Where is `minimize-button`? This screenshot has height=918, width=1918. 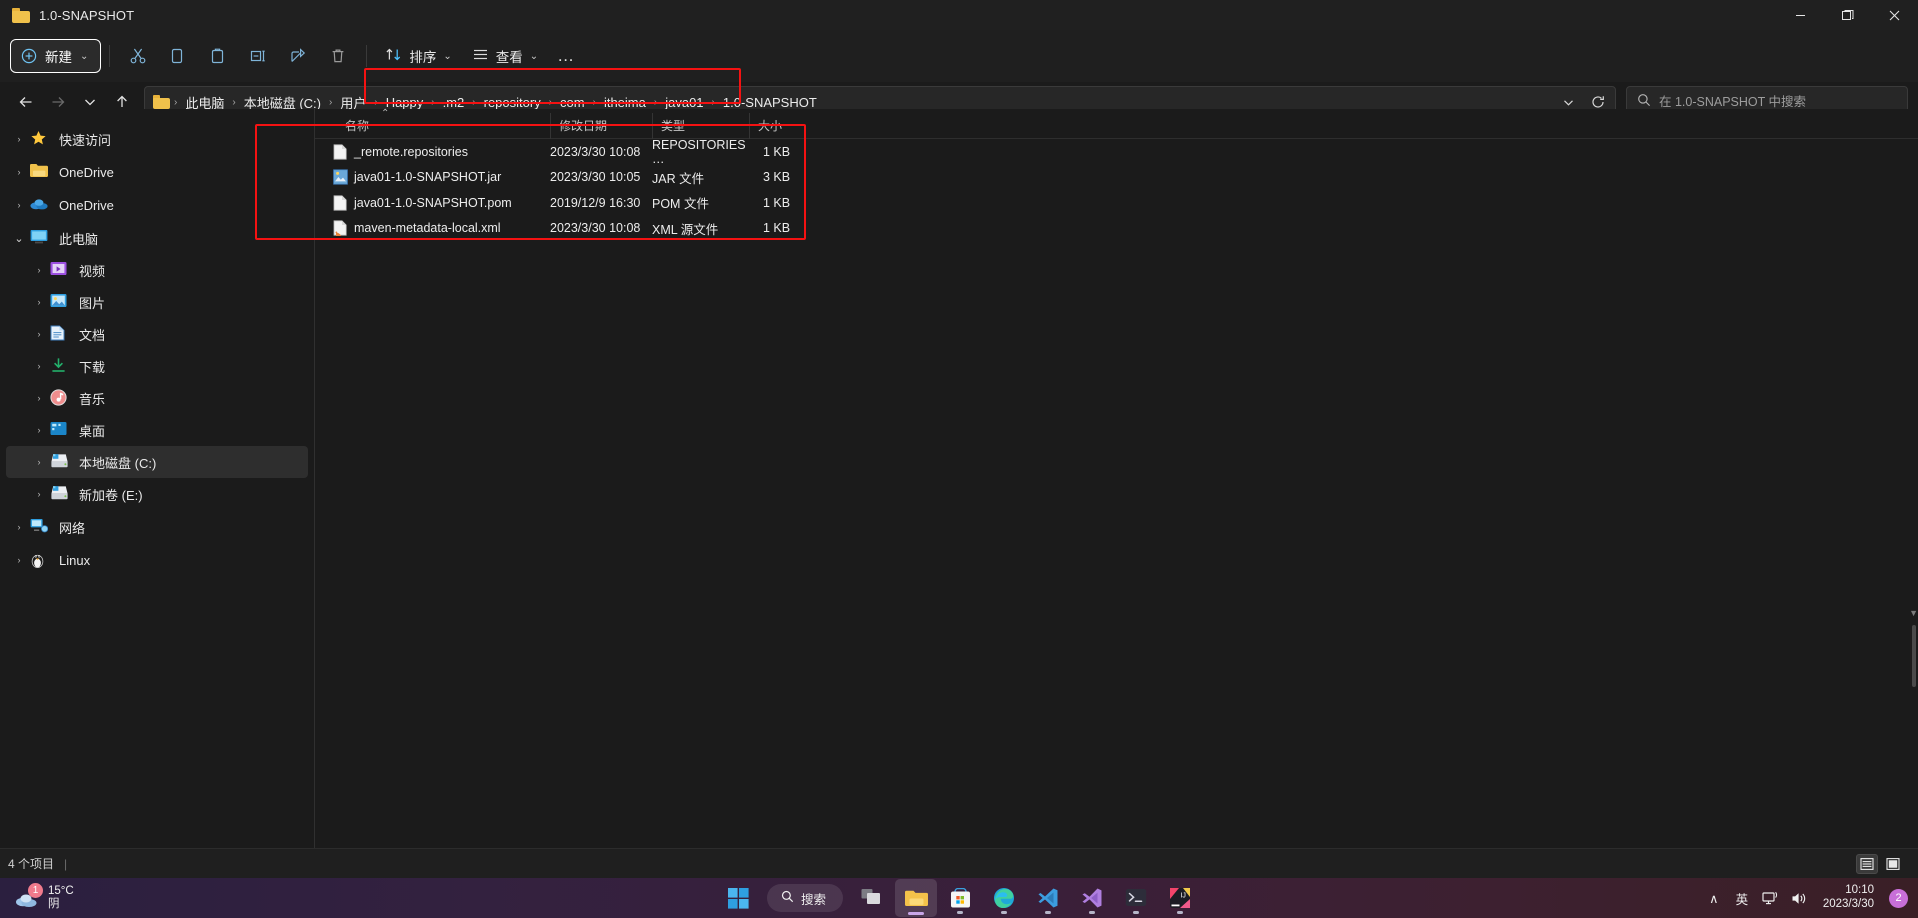
minimize-button is located at coordinates (1800, 15).